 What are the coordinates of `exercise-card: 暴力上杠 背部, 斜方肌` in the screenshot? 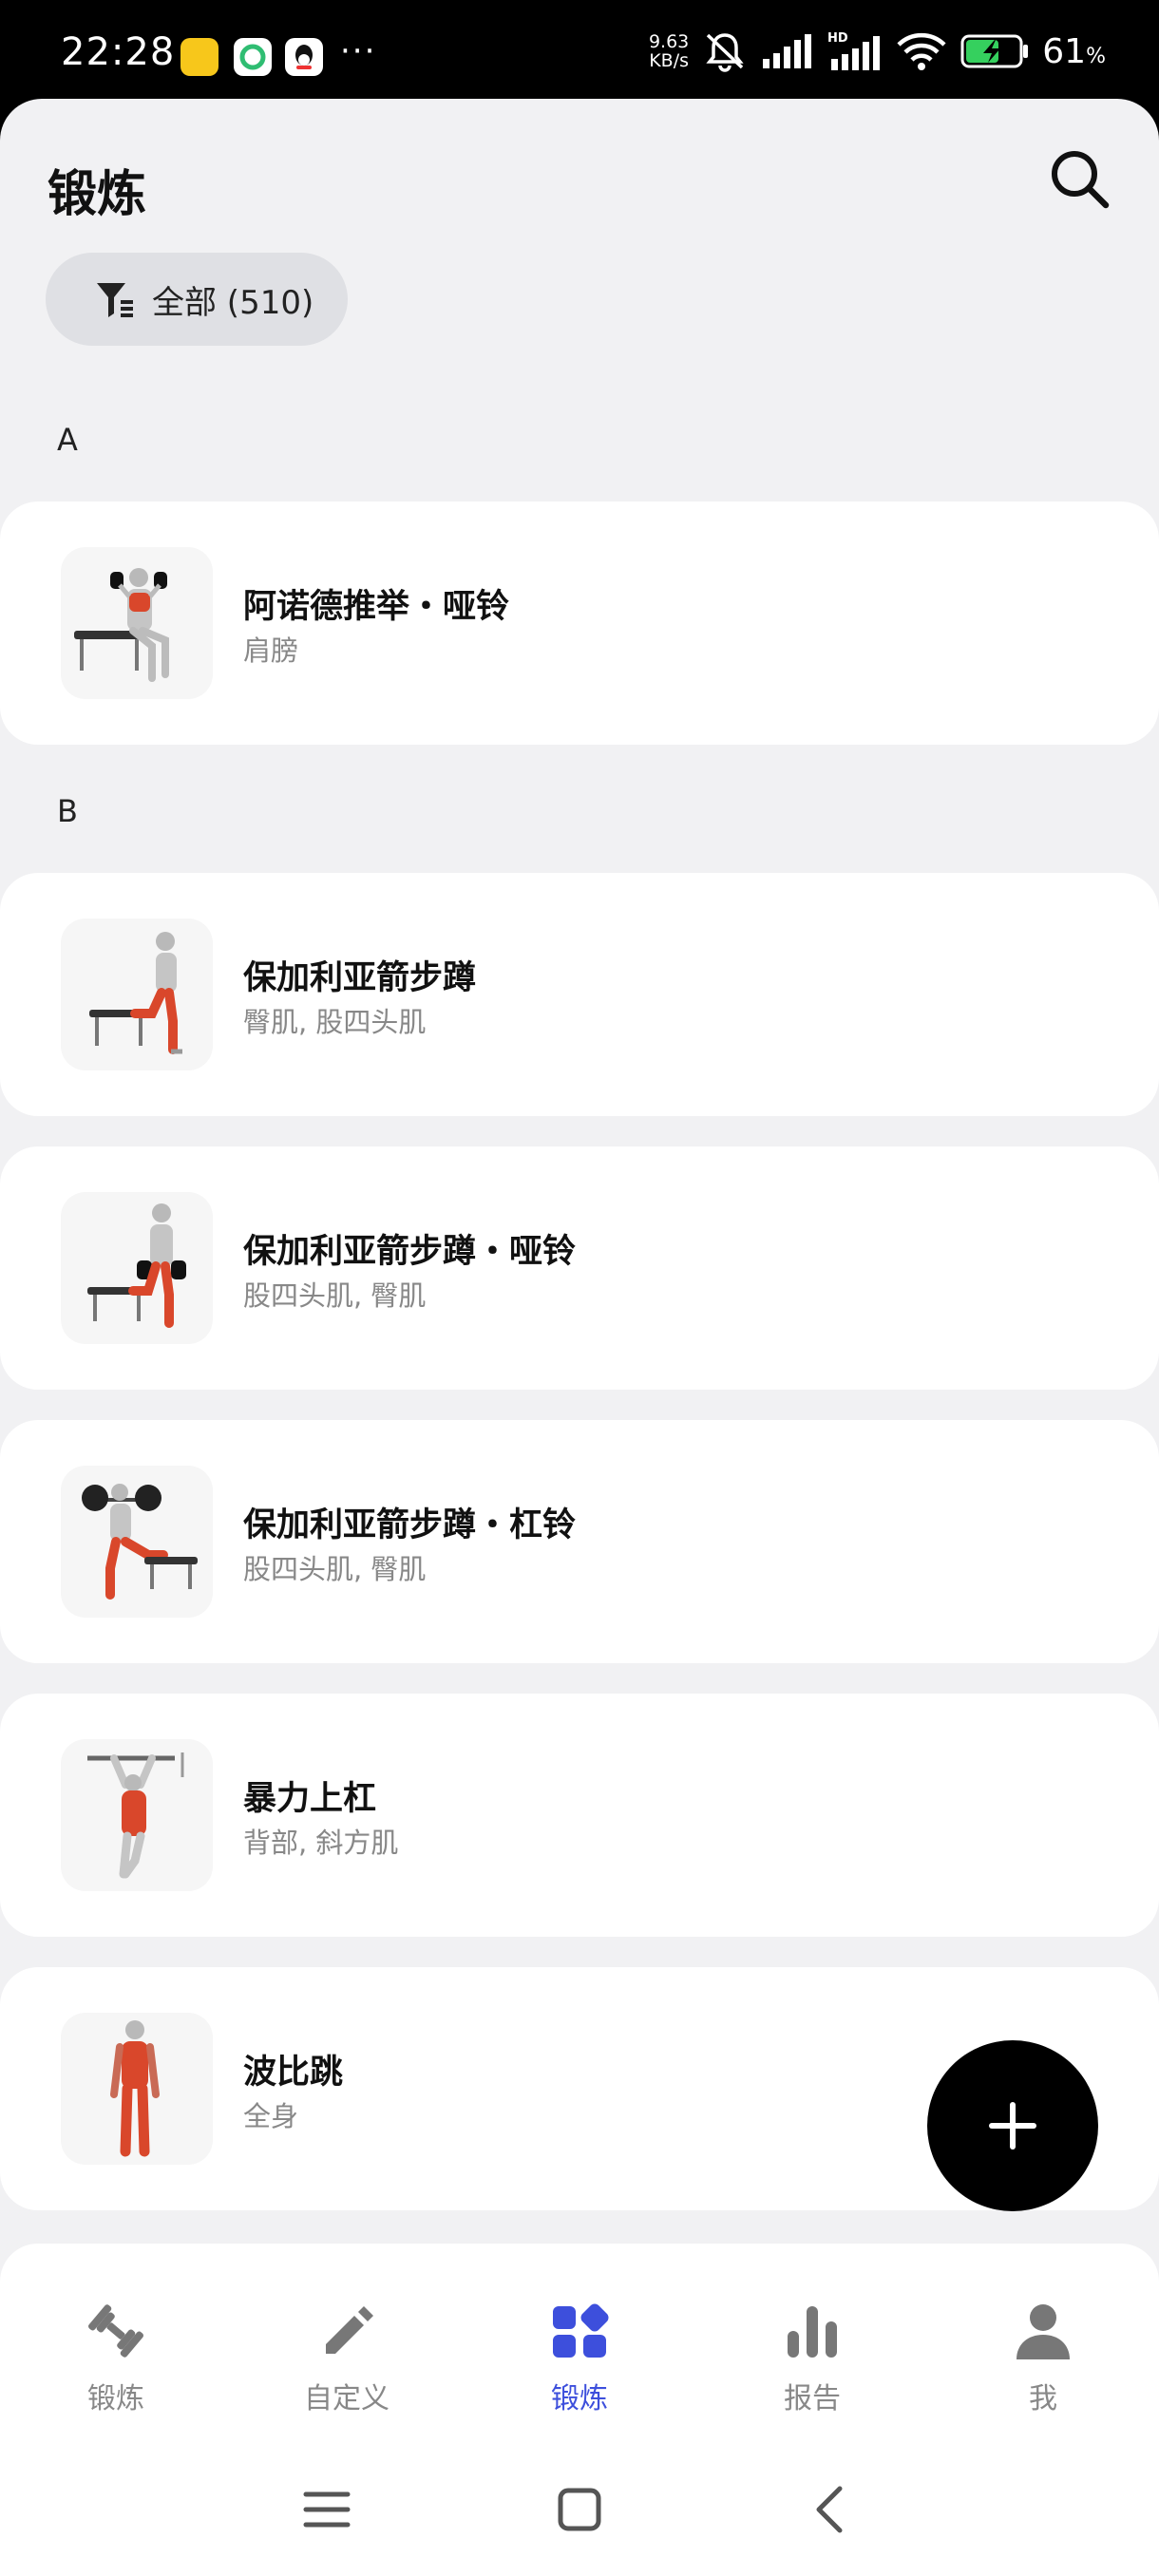 It's located at (579, 1815).